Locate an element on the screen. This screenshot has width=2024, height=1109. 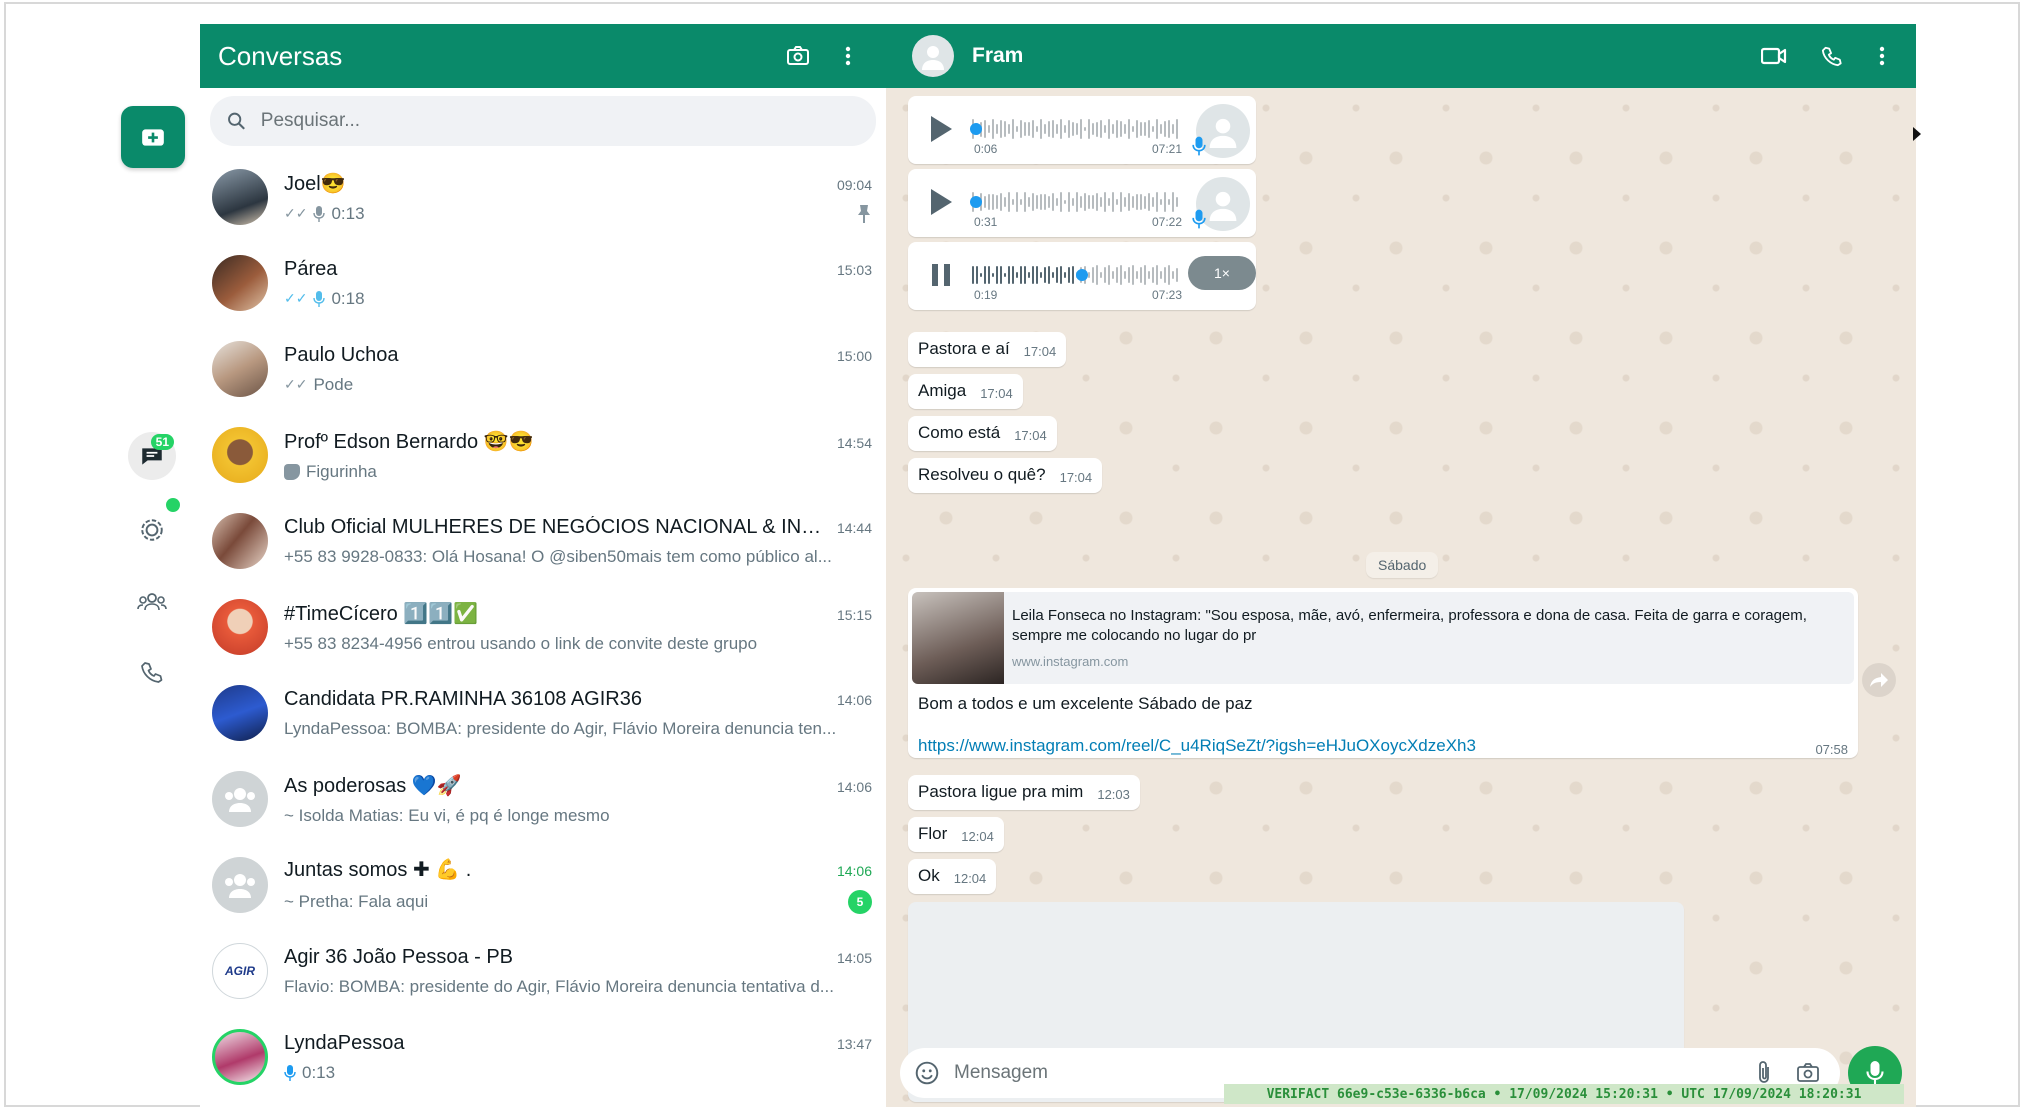
chat-item: LyndaPessoa 13:47 0:13 is located at coordinates (543, 1057).